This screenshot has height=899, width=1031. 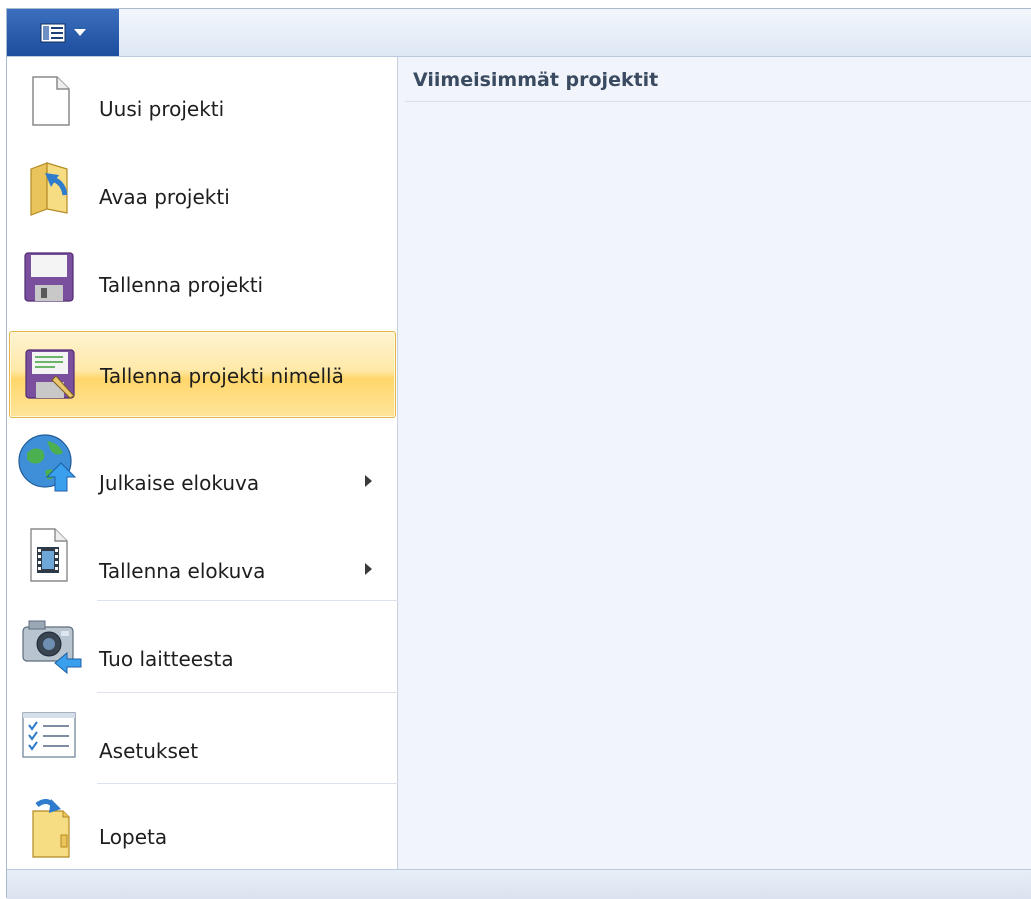 What do you see at coordinates (202, 555) in the screenshot?
I see `menu-item-save-movie: Tallenna elokuva` at bounding box center [202, 555].